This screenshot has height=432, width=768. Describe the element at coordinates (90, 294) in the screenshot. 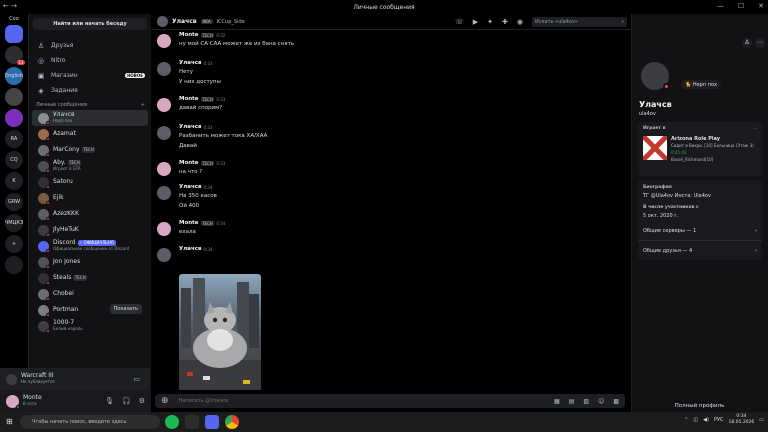

I see `dm-item: Chobei` at that location.